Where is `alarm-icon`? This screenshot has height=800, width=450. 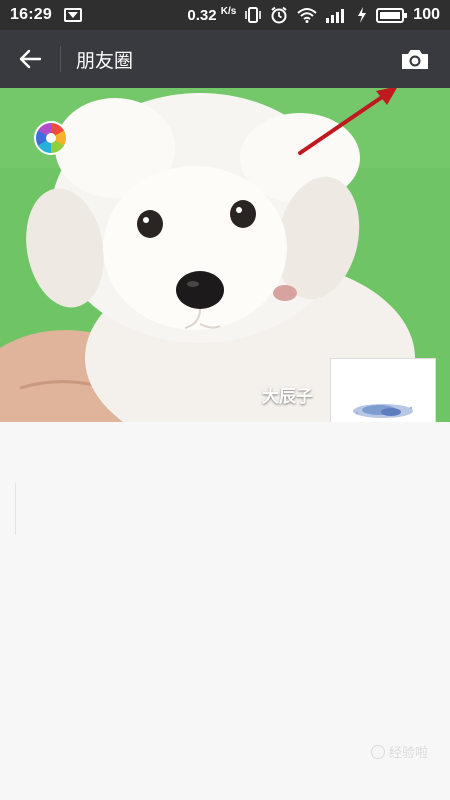
alarm-icon is located at coordinates (279, 15).